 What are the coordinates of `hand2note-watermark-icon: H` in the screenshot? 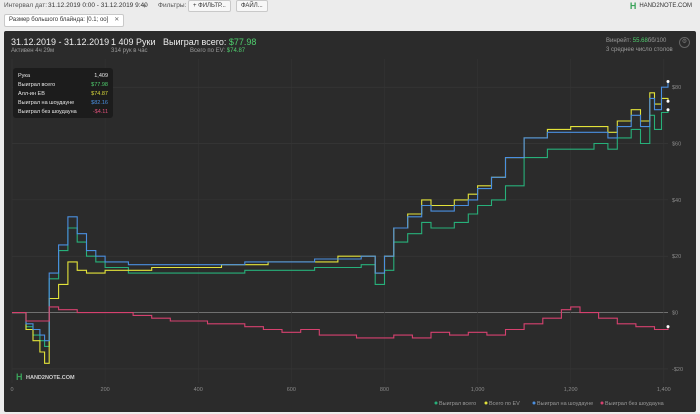 It's located at (19, 377).